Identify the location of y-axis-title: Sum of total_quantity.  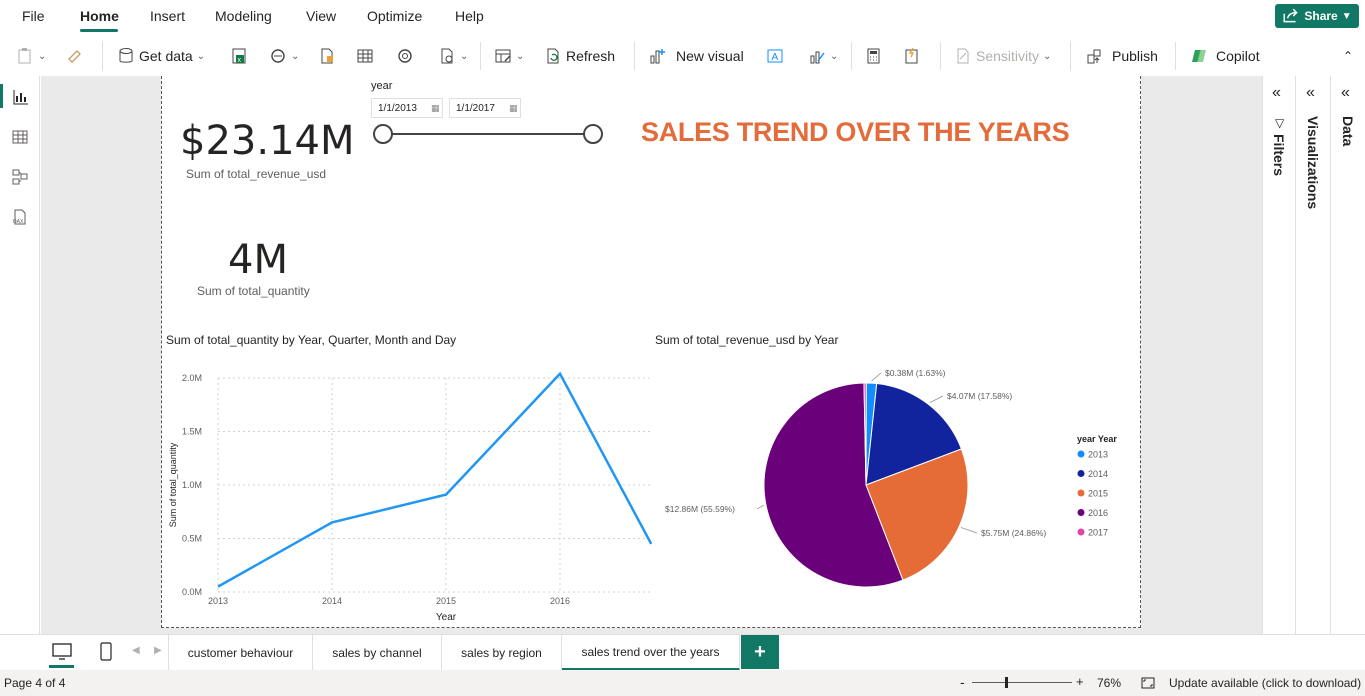
(173, 484).